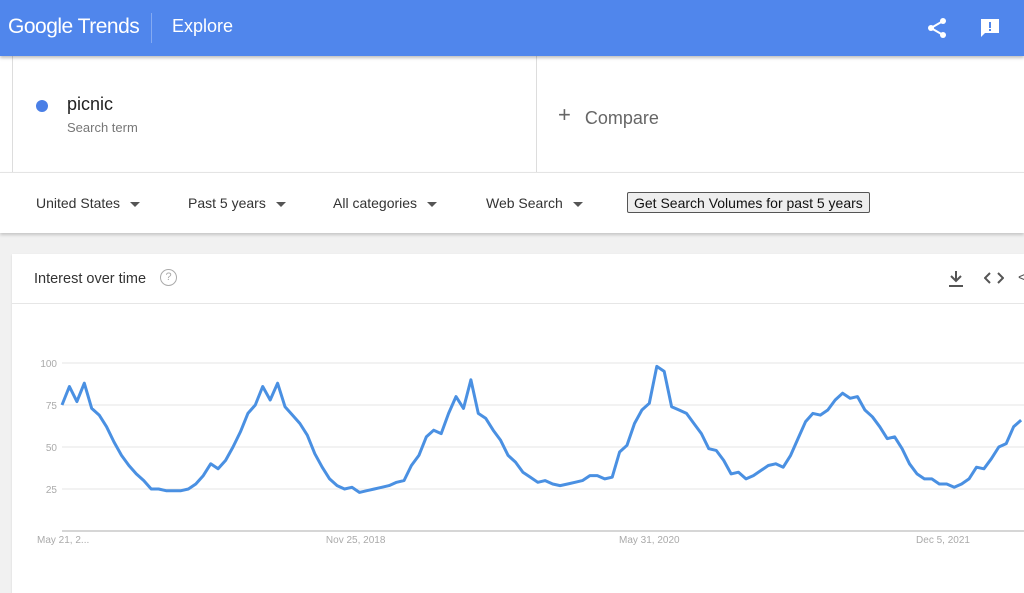  Describe the element at coordinates (90, 279) in the screenshot. I see `card-title: Interest over time` at that location.